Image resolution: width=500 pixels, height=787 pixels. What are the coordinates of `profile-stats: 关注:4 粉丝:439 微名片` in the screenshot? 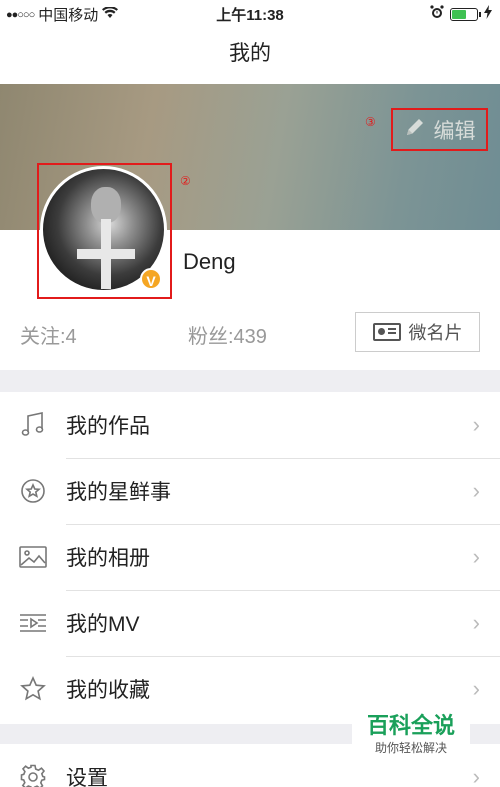 It's located at (250, 335).